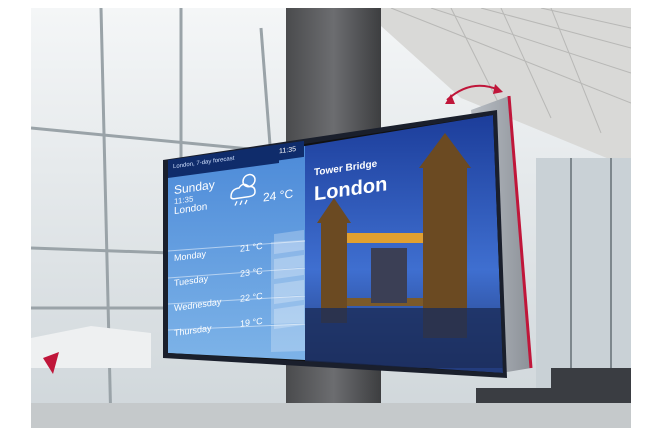 This screenshot has height=428, width=653. I want to click on forecast-temp: 21 °C, so click(251, 247).